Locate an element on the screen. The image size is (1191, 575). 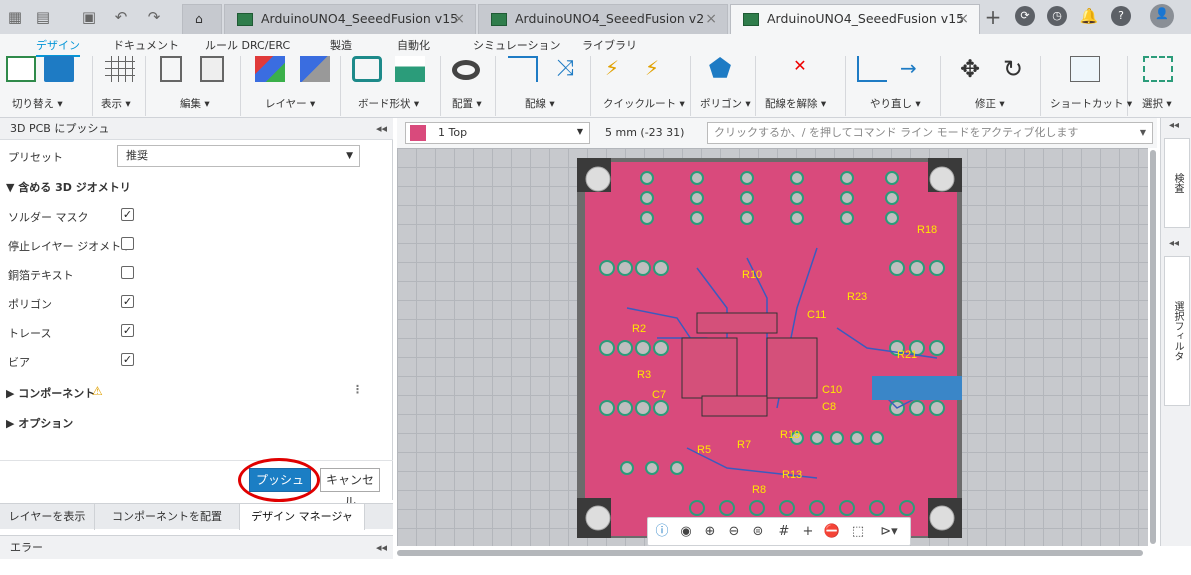
redo-icon: ↷ is located at coordinates (154, 17).